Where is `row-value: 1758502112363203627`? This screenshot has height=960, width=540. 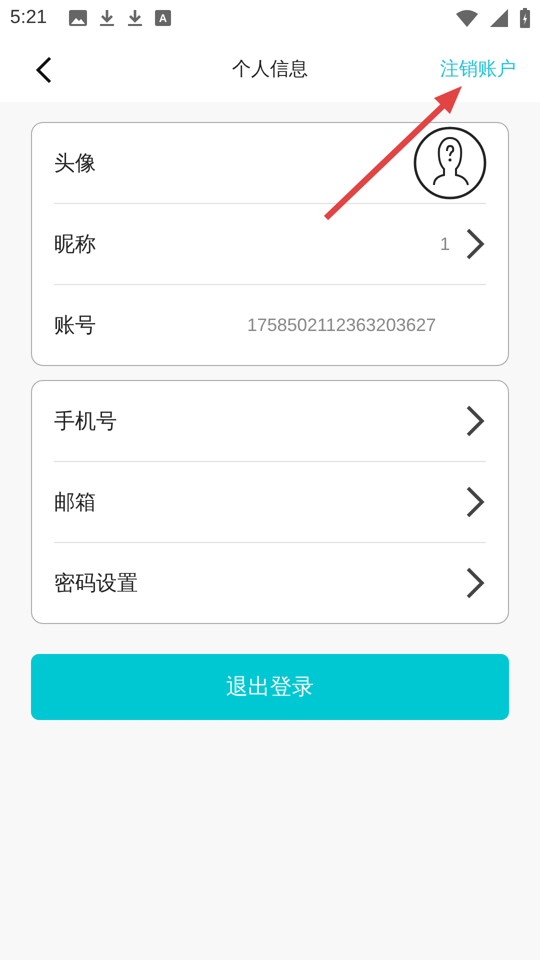
row-value: 1758502112363203627 is located at coordinates (341, 325).